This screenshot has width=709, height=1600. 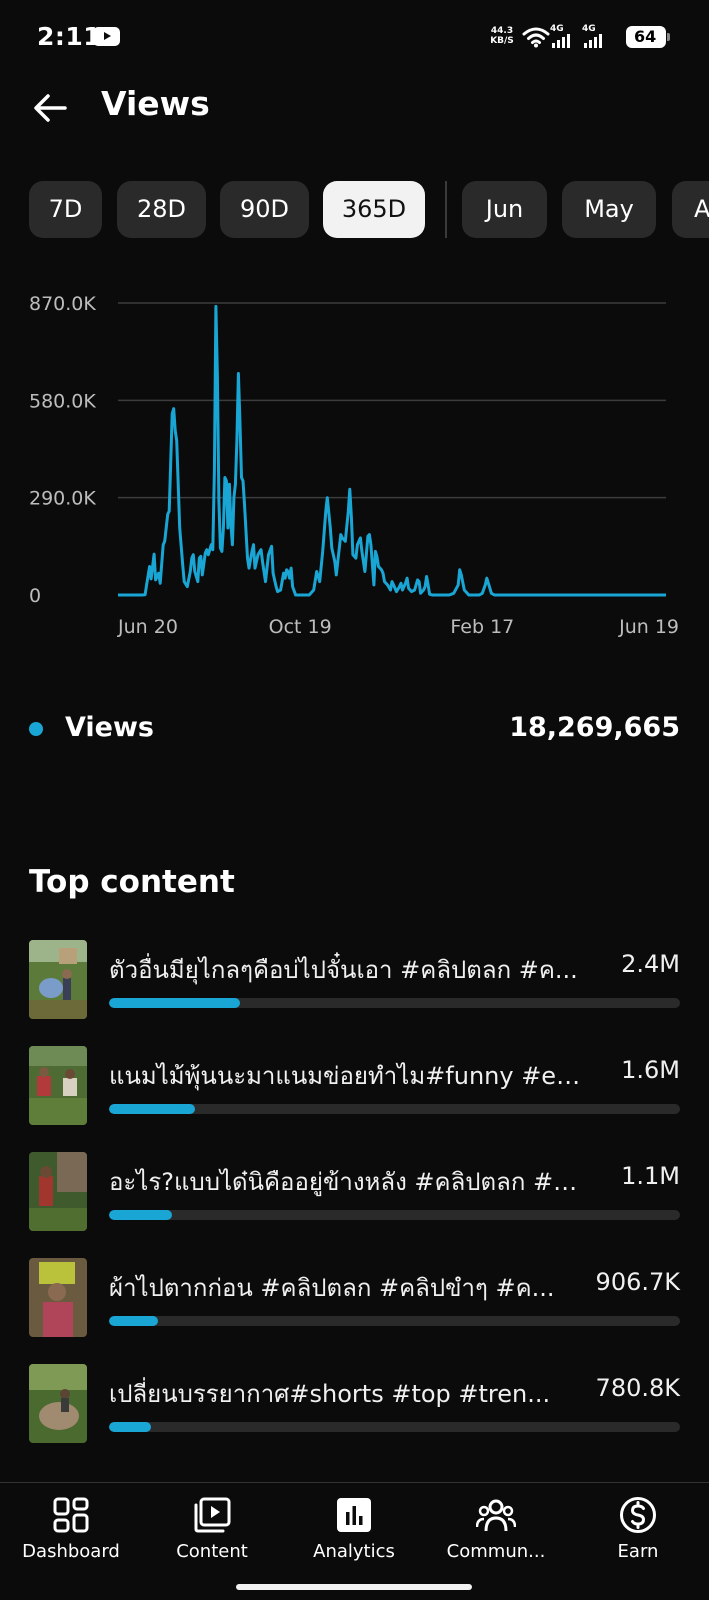 I want to click on video-views: 906.7K, so click(x=637, y=1282).